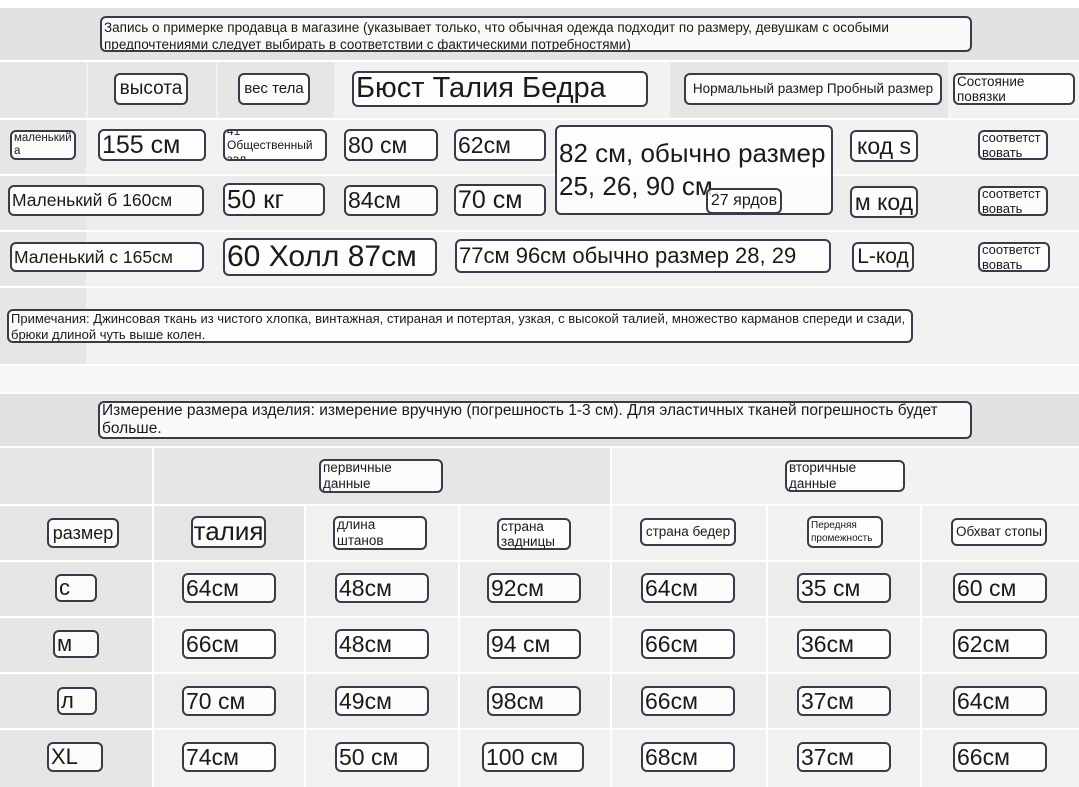 This screenshot has height=787, width=1079. Describe the element at coordinates (844, 757) in the screenshot. I see `xl-rise: 37см` at that location.